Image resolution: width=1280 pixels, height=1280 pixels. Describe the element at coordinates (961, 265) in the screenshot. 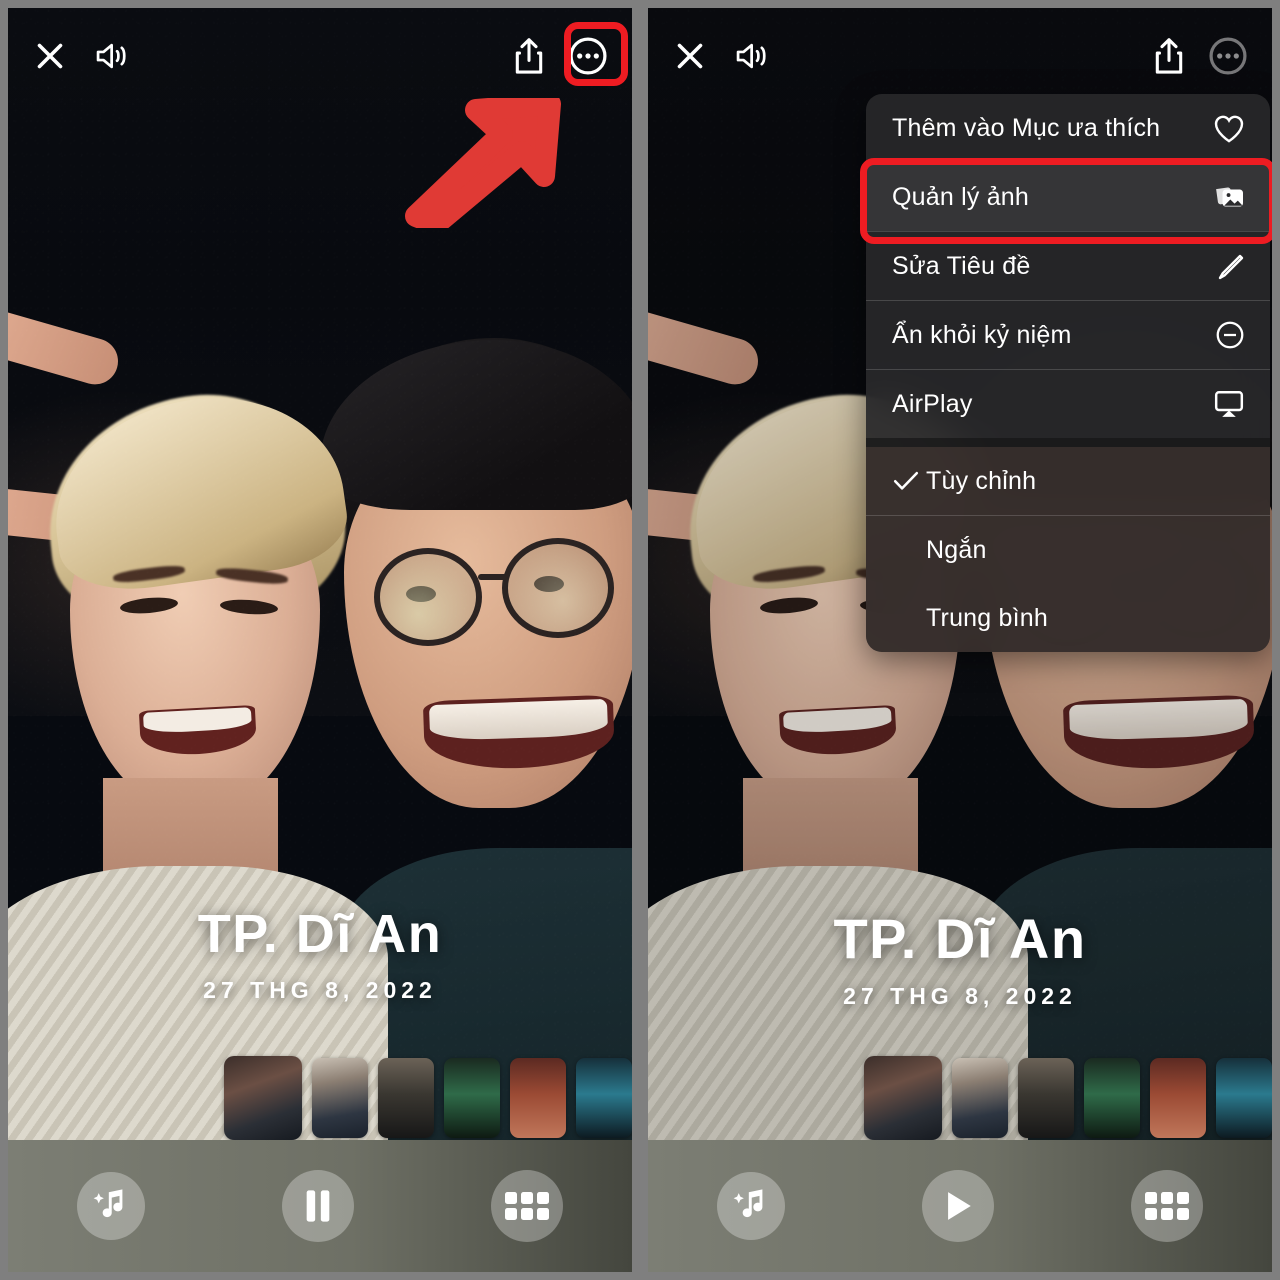

I see `menu-item-label: Sửa Tiêu đề` at that location.